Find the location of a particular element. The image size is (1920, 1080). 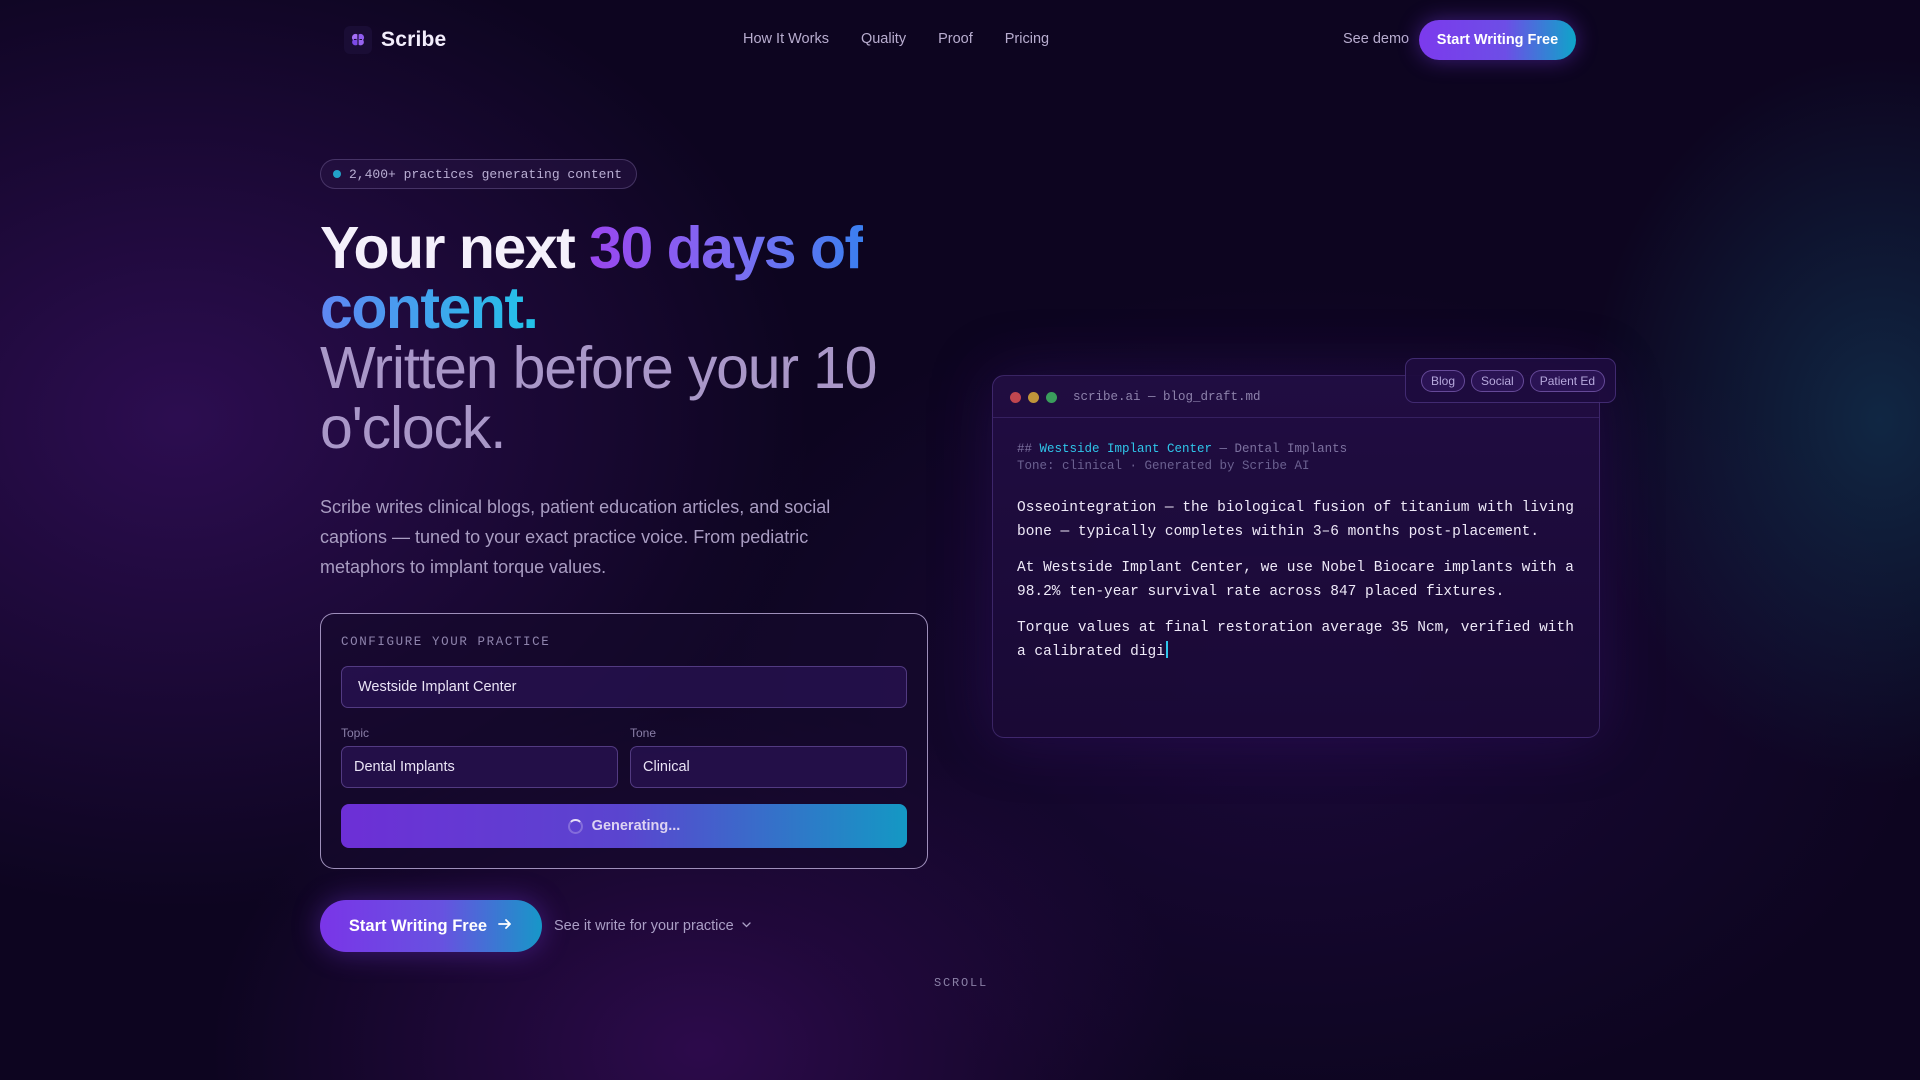

topic-label: Topic is located at coordinates (355, 733).